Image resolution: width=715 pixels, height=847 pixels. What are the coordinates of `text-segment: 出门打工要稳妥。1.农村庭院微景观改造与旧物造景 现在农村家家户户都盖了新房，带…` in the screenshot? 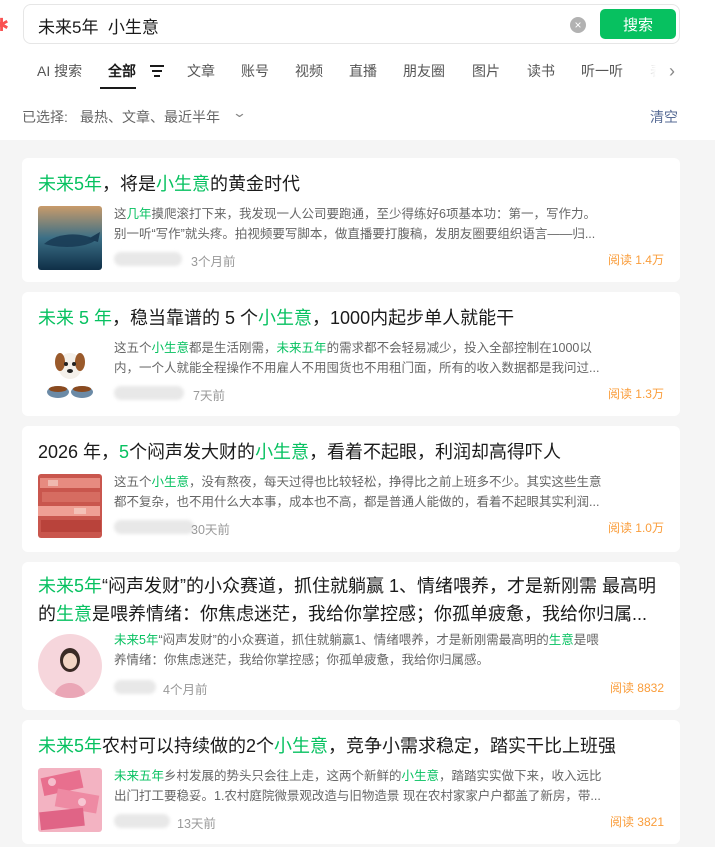 It's located at (357, 796).